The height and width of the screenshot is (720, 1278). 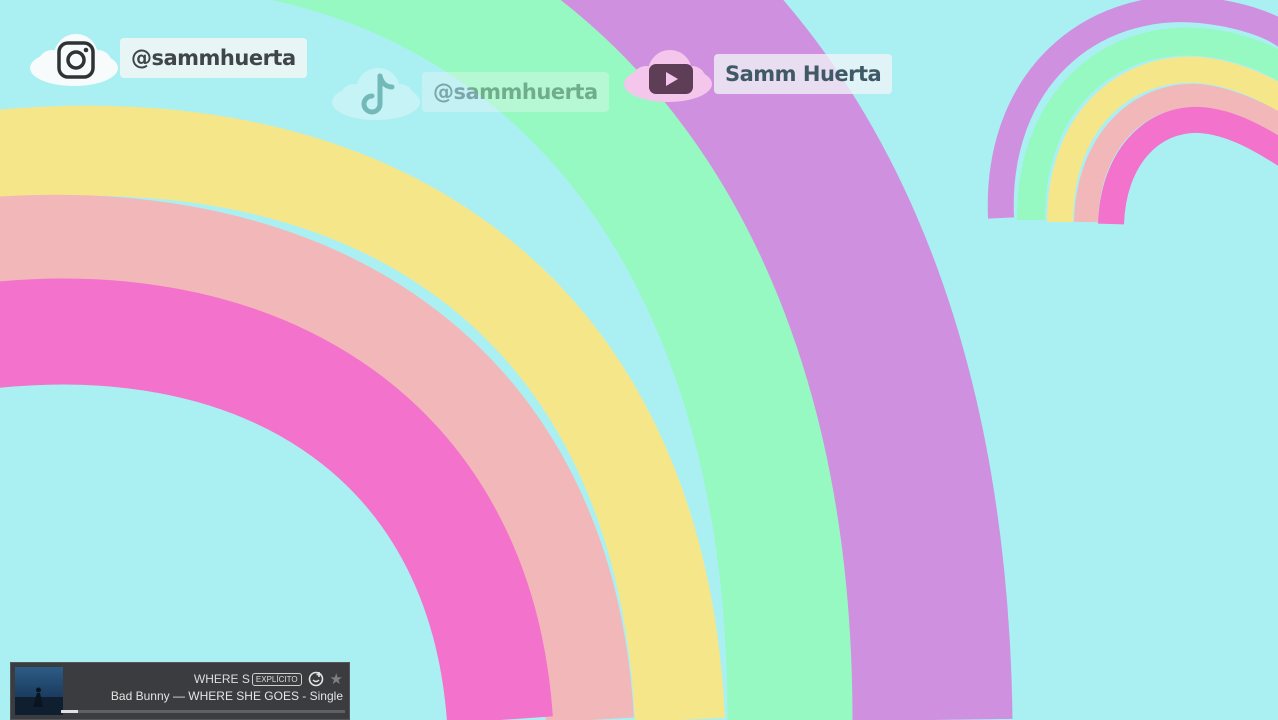 I want to click on progress-bar, so click(x=203, y=711).